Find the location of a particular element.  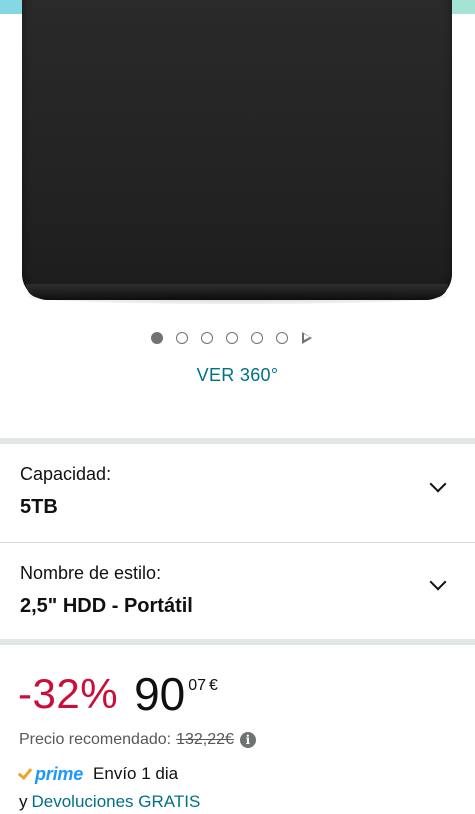

capacity-selector: Capacidad: 5TB is located at coordinates (237, 492).